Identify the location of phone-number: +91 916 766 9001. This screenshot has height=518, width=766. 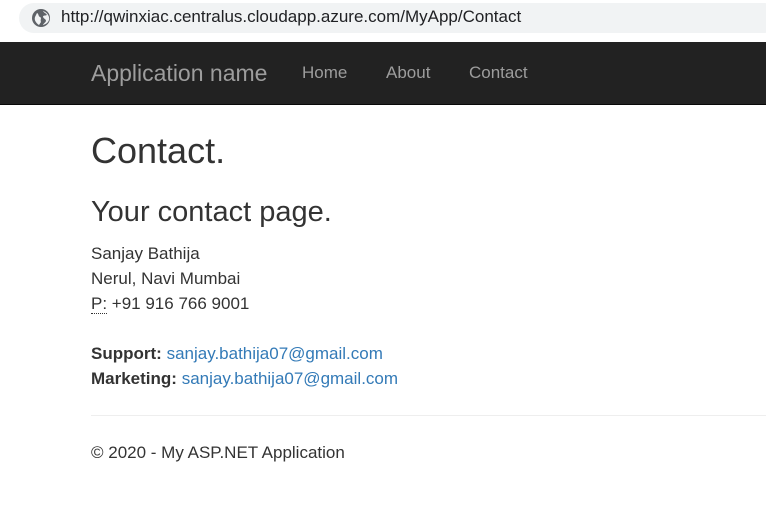
(180, 303).